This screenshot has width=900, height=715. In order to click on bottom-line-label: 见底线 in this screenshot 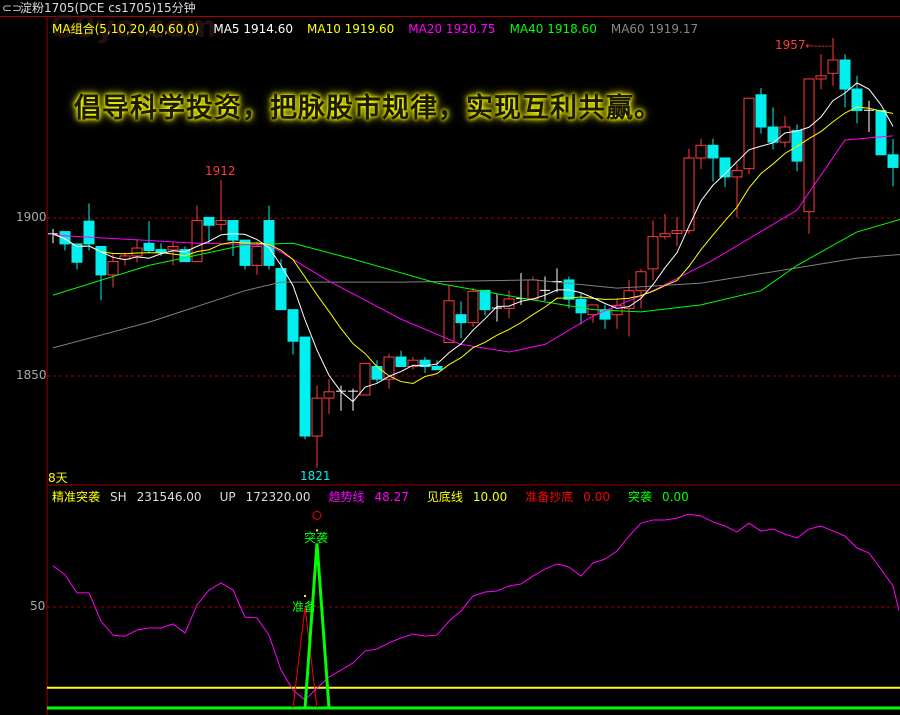, I will do `click(444, 497)`.